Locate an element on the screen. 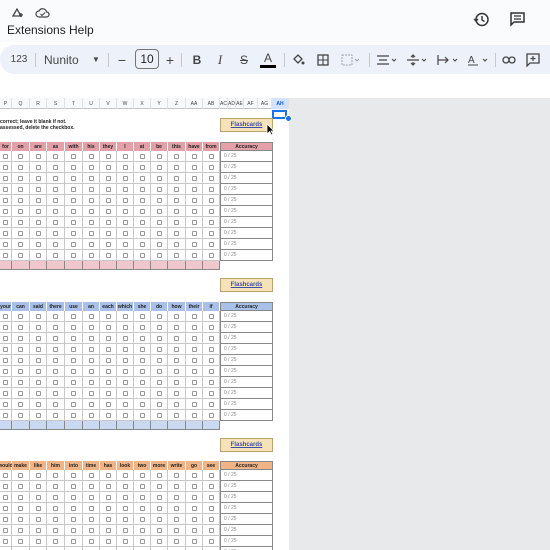  column-header-v: V is located at coordinates (108, 103).